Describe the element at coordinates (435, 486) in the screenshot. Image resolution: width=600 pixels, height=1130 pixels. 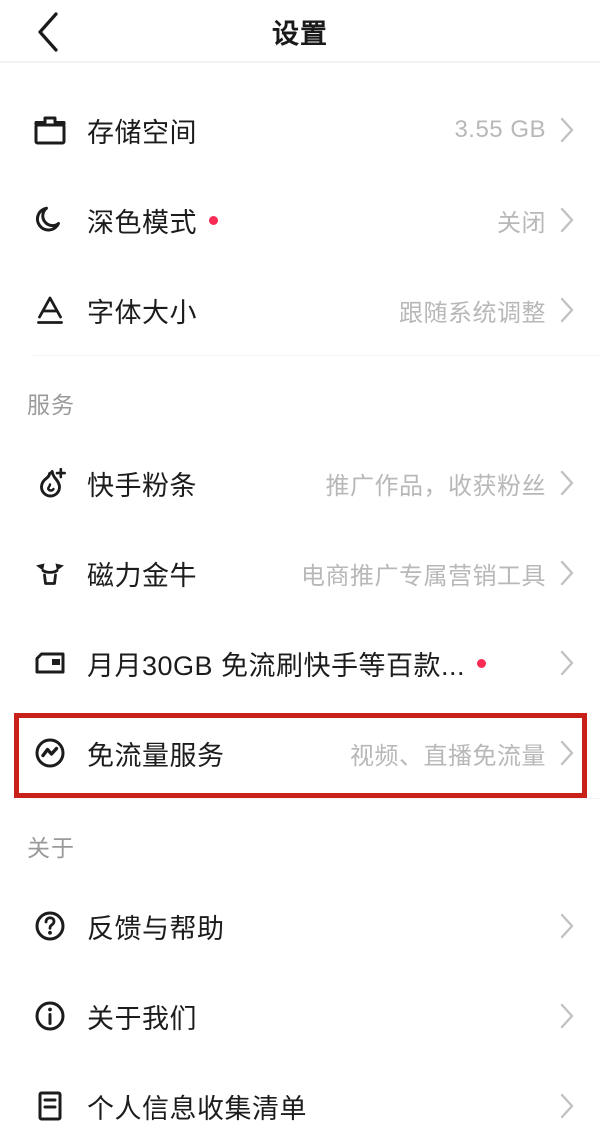
I see `settings-row-value: 推广作品，收获粉丝` at that location.